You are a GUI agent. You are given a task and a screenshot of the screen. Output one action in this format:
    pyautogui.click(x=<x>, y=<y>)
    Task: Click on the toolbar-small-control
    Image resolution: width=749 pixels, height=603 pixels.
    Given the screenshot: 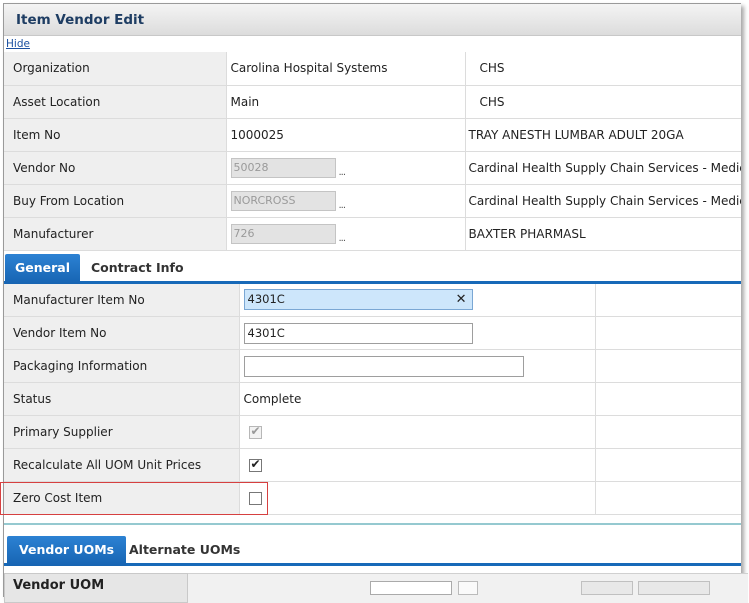 What is the action you would take?
    pyautogui.click(x=468, y=588)
    